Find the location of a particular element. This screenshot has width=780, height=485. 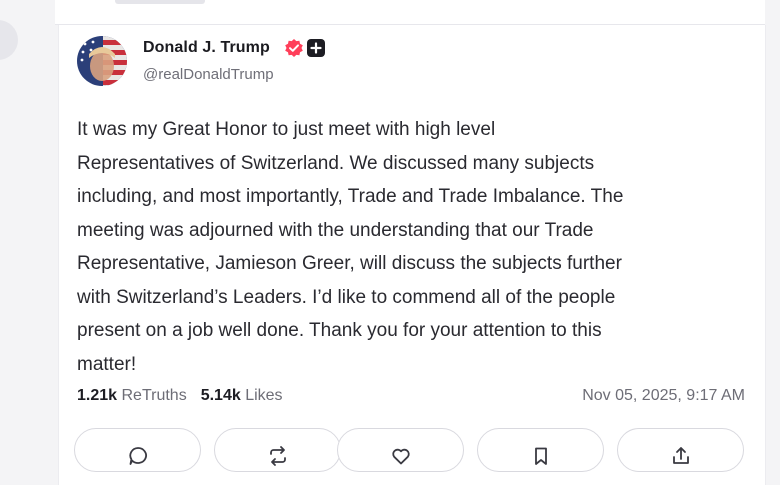

side-nav-button is located at coordinates (9, 40).